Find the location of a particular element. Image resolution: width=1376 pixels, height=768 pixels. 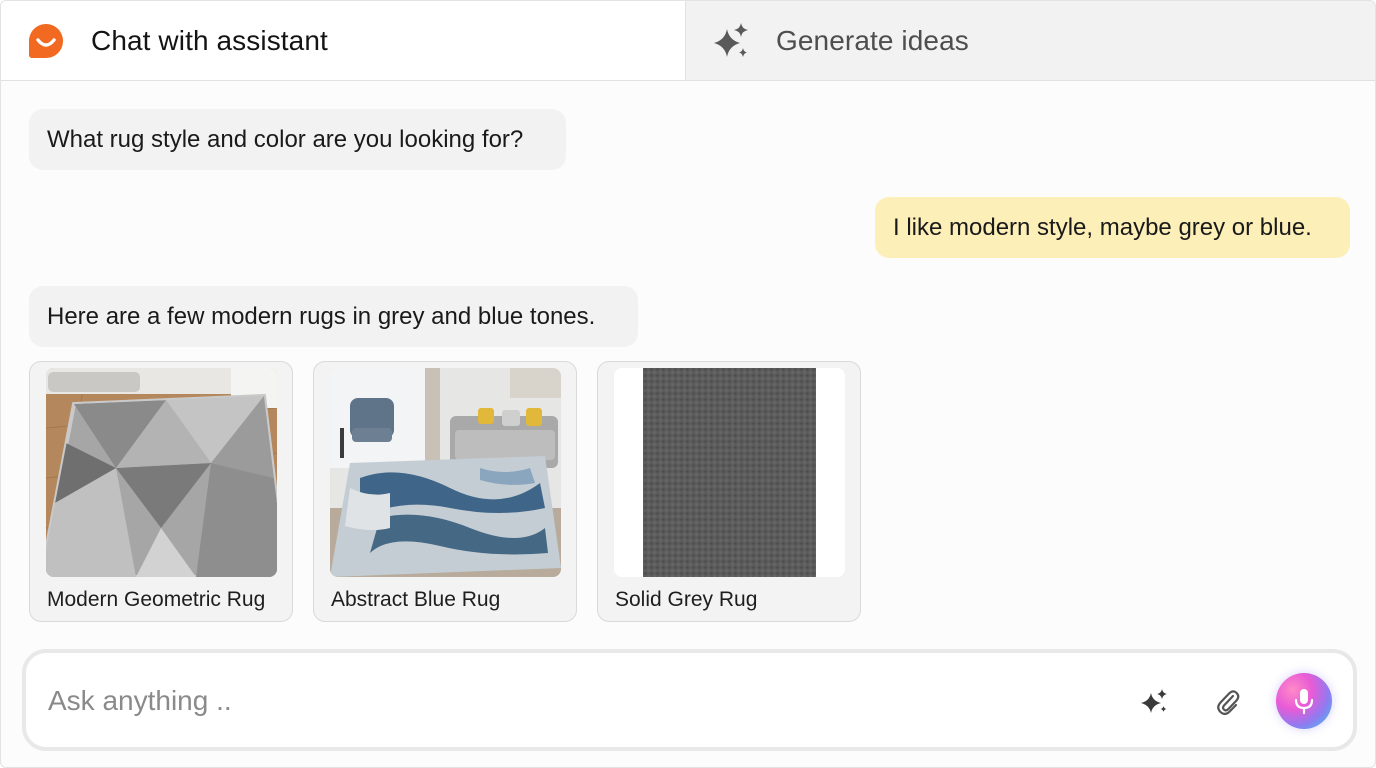

tab-bar: Chat with assistant Generate ideas is located at coordinates (688, 41).